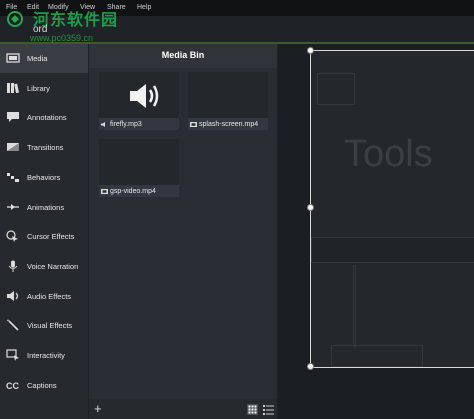 This screenshot has width=474, height=419. I want to click on media-item-gsp-video: gsp-video.mp4, so click(139, 168).